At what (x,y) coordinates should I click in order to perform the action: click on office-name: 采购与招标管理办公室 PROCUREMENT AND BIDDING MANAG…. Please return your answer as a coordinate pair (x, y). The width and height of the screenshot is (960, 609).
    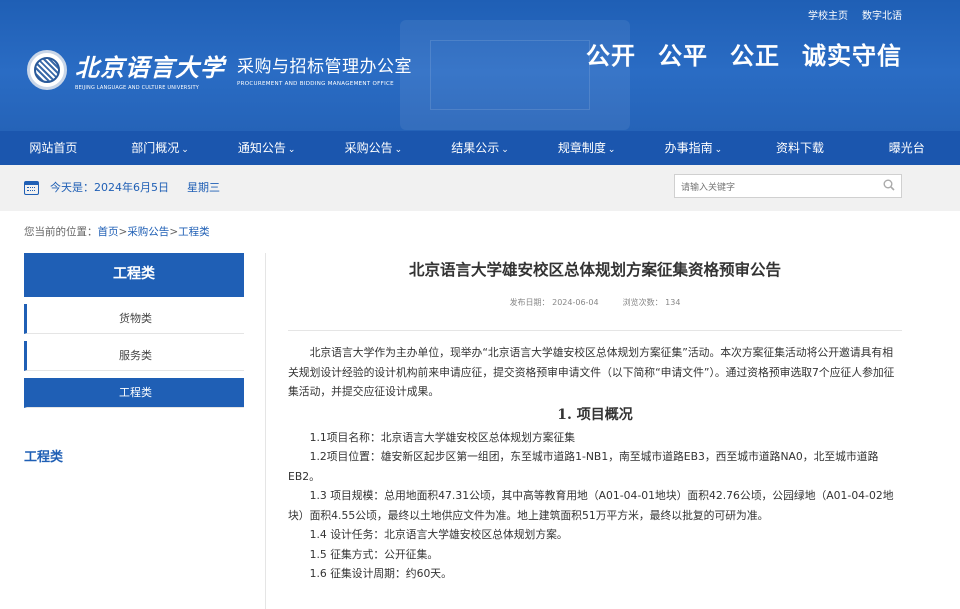
    Looking at the image, I should click on (324, 69).